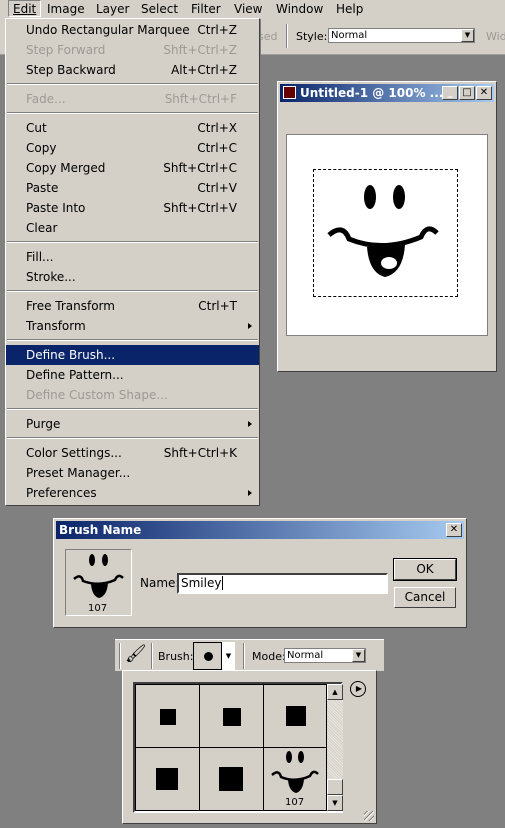  Describe the element at coordinates (335, 747) in the screenshot. I see `scrollbar: ▲ ▼` at that location.